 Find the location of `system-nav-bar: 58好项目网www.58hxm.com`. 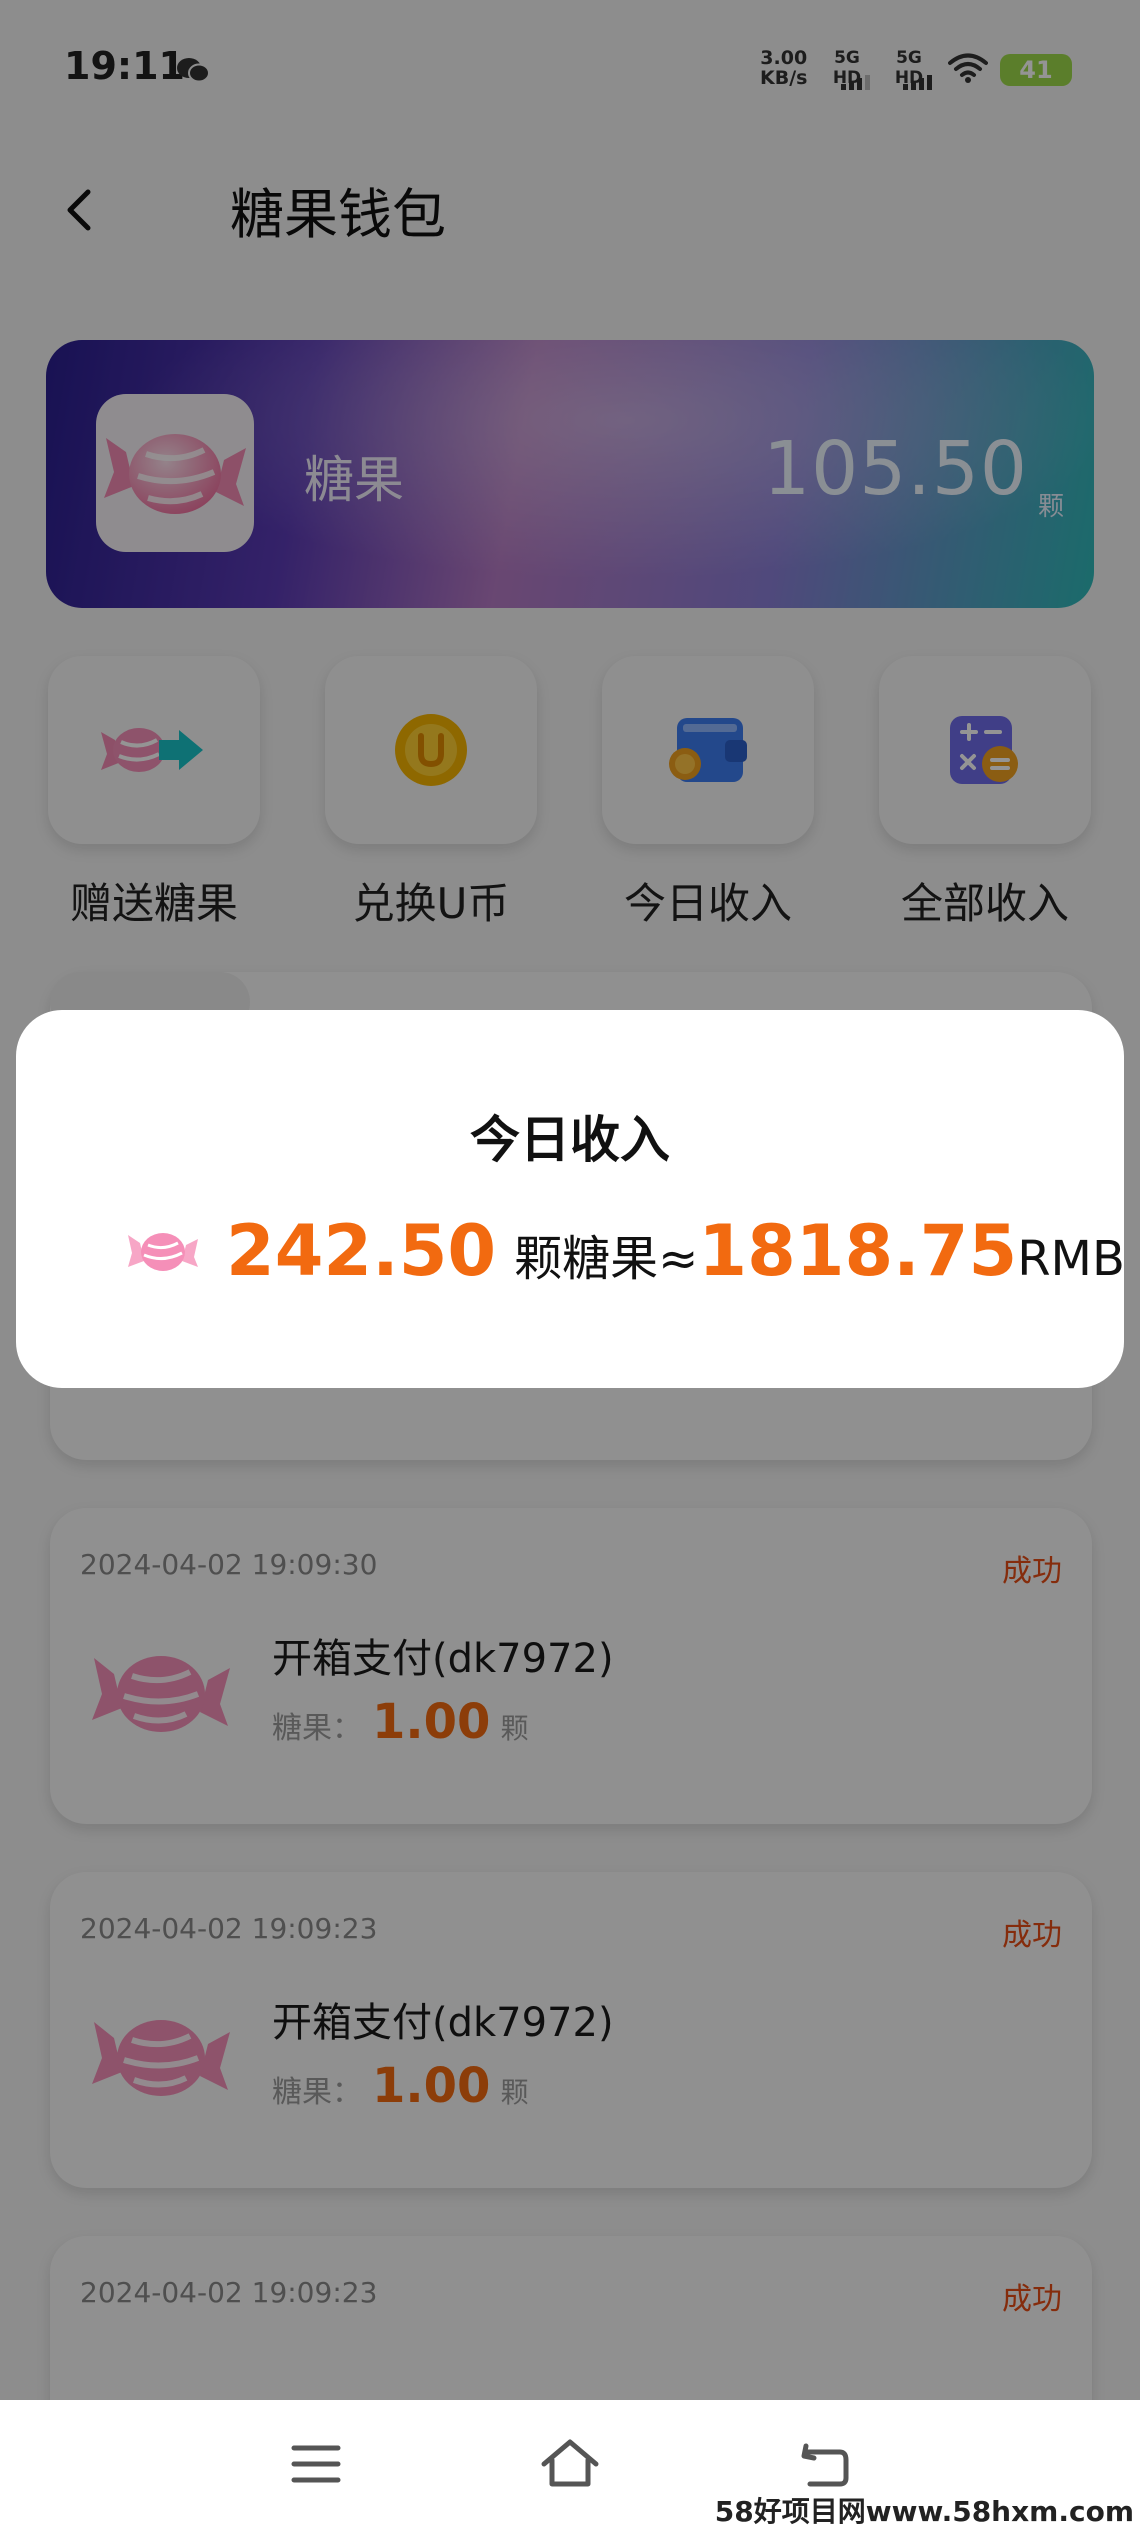

system-nav-bar: 58好项目网www.58hxm.com is located at coordinates (570, 2466).